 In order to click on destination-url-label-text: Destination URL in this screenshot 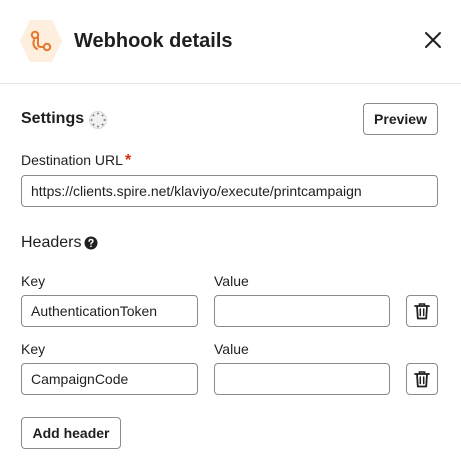, I will do `click(72, 160)`.